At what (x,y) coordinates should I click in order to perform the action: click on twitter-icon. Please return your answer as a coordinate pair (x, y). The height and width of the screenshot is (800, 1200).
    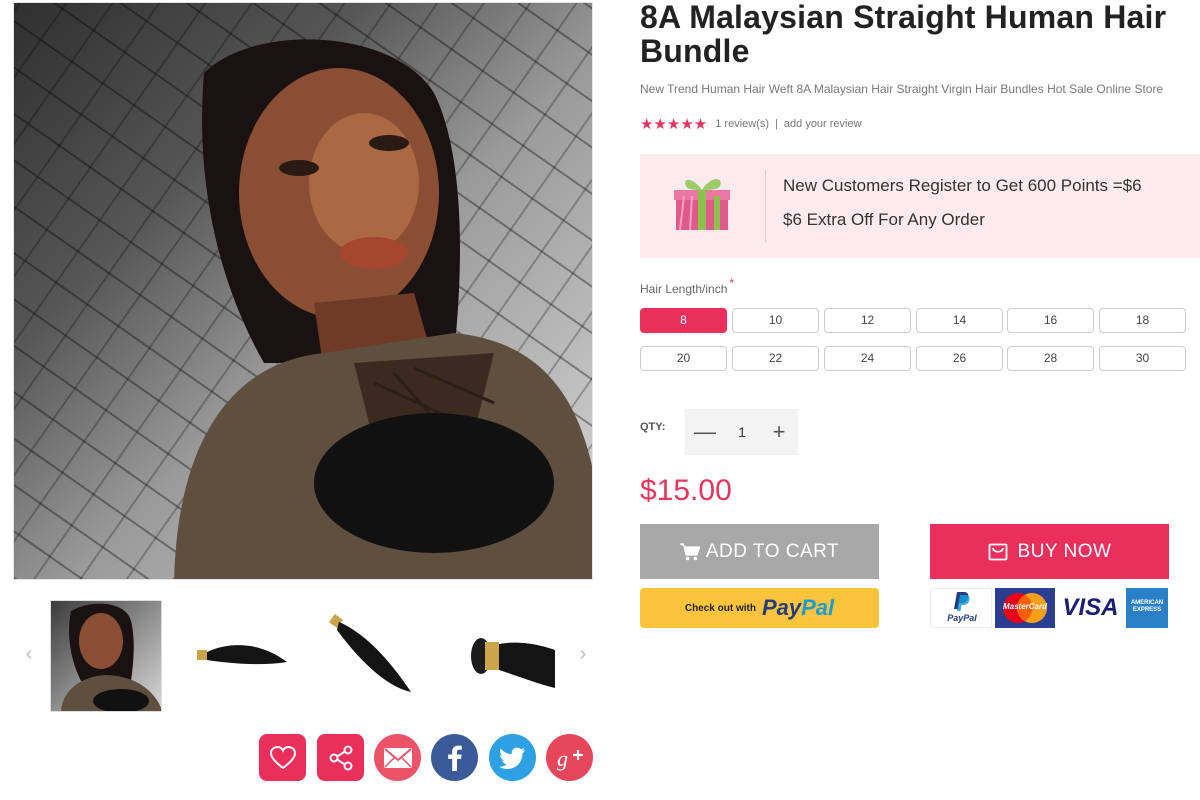
    Looking at the image, I should click on (512, 758).